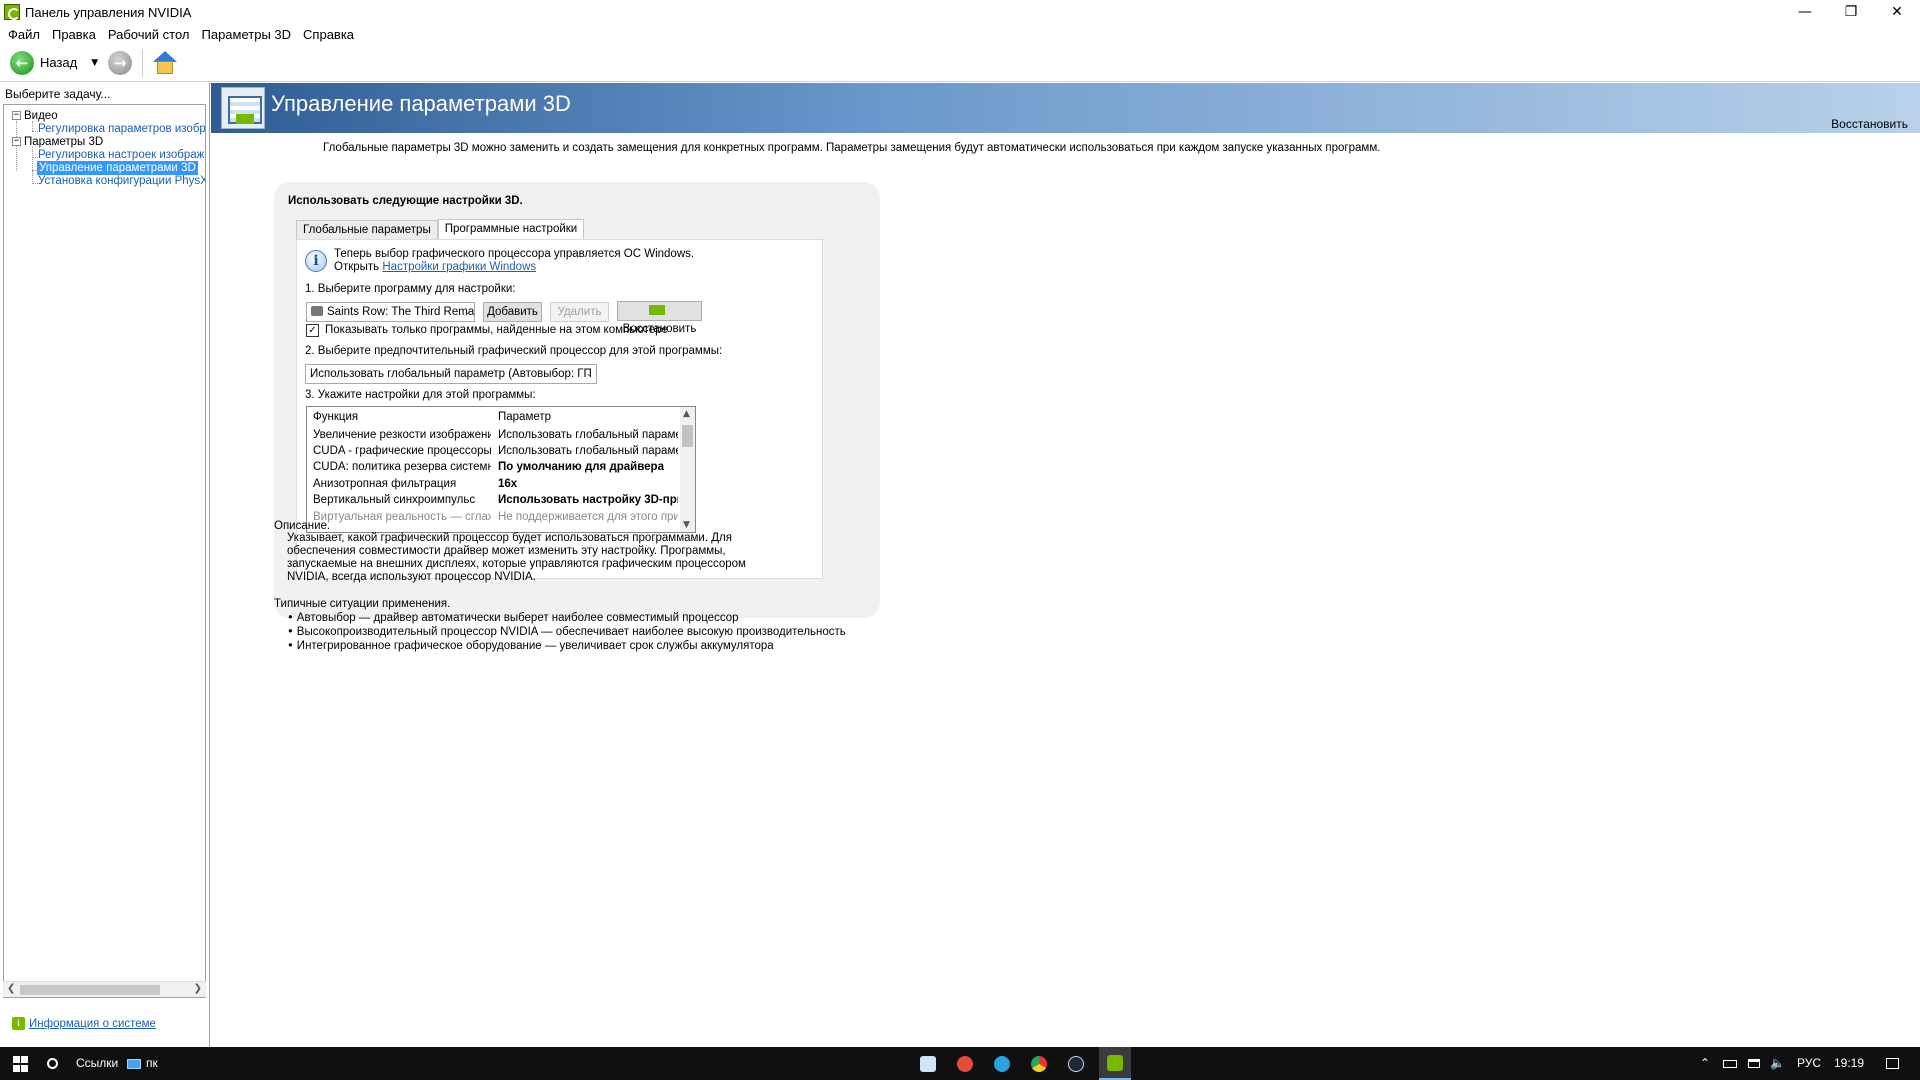  I want to click on menu-help: Справка, so click(328, 34).